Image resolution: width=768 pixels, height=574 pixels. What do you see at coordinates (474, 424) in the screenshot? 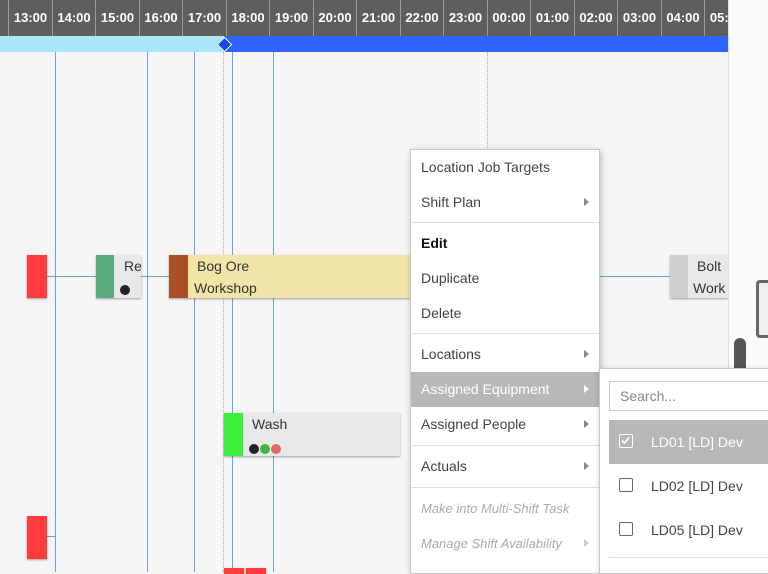
I see `menu-item-label: Assigned People` at bounding box center [474, 424].